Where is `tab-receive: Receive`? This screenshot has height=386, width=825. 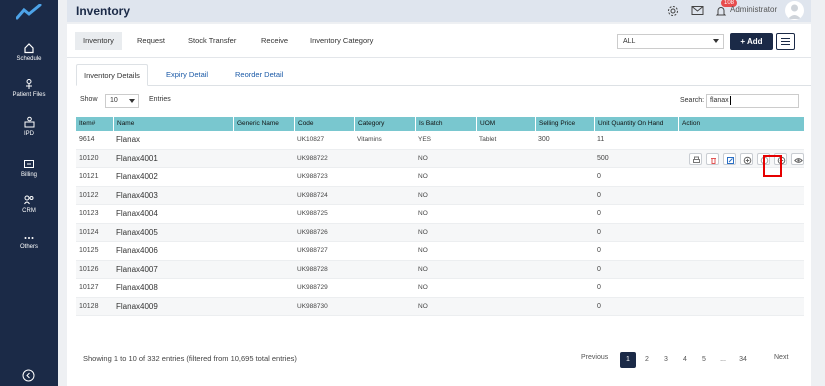
tab-receive: Receive is located at coordinates (274, 41).